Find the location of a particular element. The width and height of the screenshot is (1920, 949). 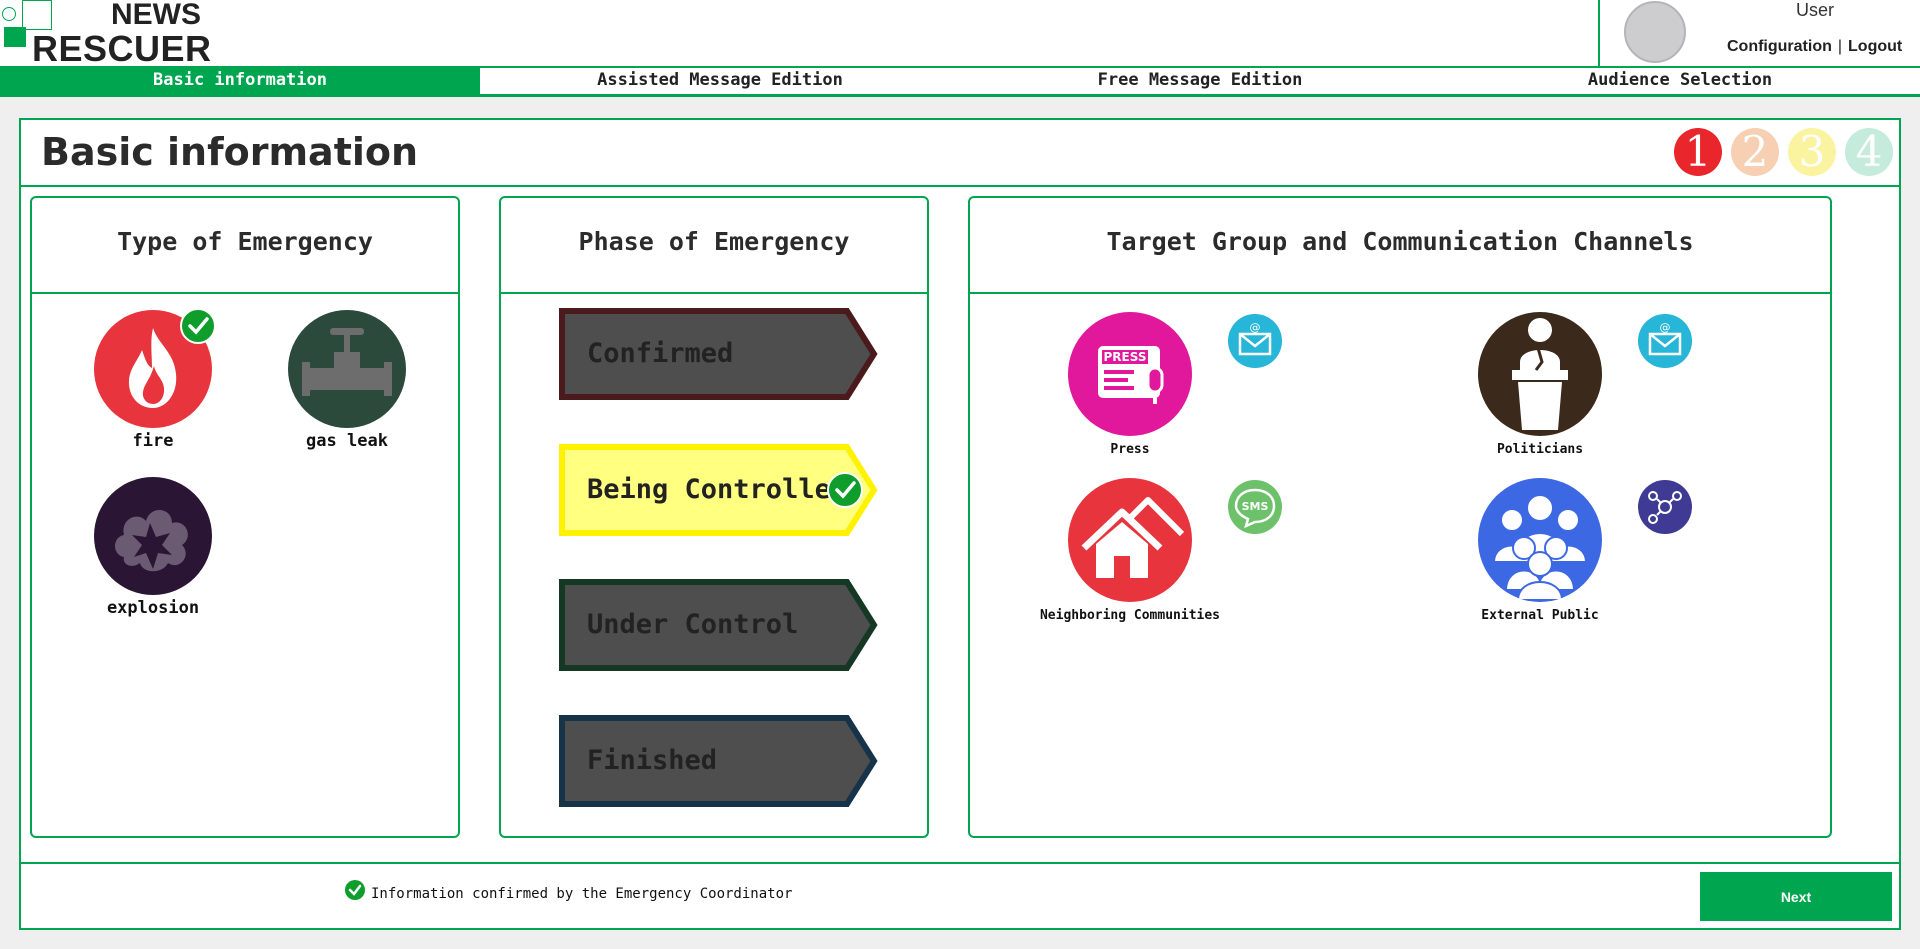

target-group-heading: Target Group and Communication Channels is located at coordinates (1400, 246).